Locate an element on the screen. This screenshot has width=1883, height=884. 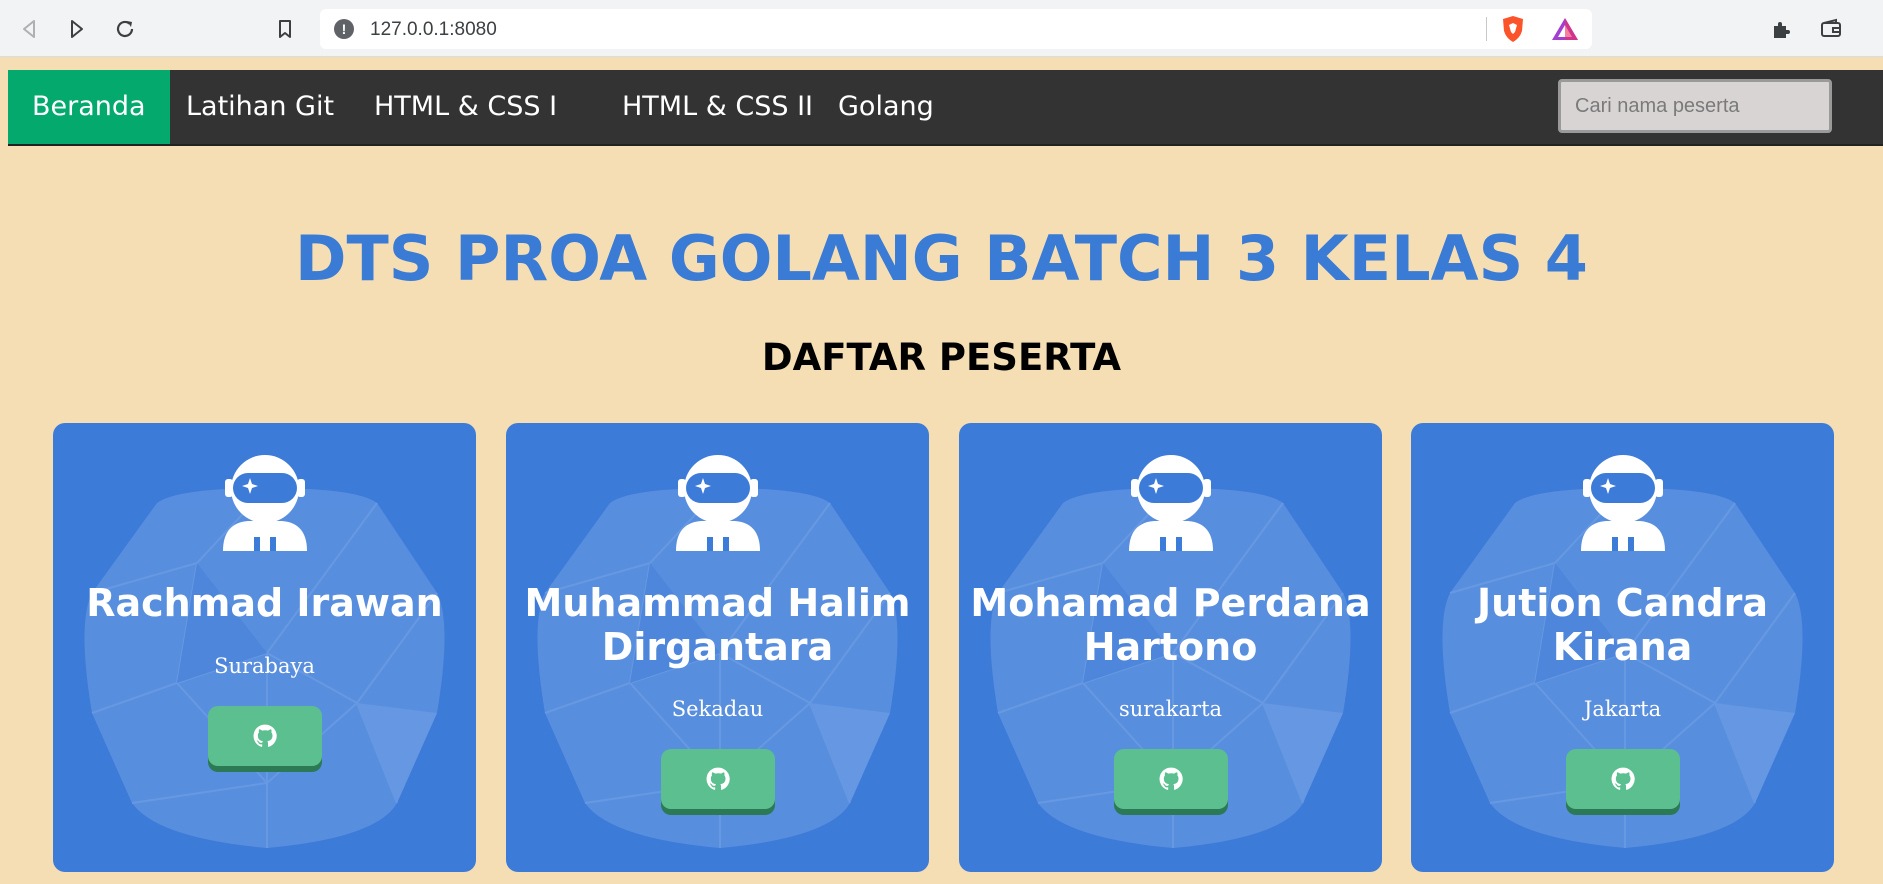
forward-arrow-icon is located at coordinates (77, 29).